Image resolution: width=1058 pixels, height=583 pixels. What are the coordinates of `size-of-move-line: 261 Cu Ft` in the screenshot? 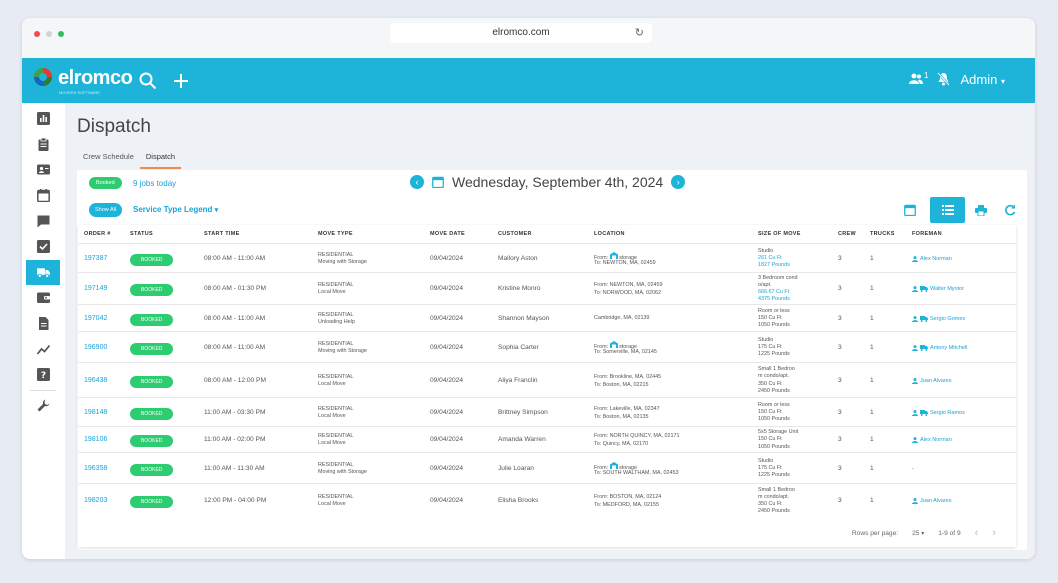 It's located at (770, 257).